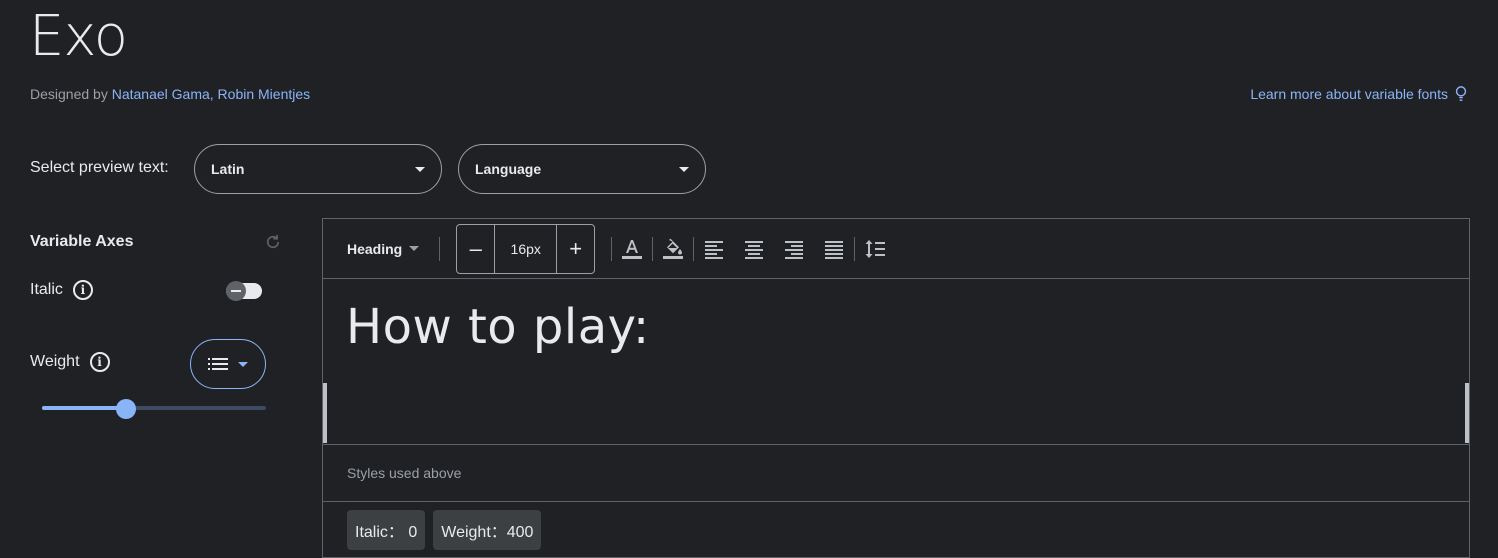 The image size is (1498, 558). Describe the element at coordinates (575, 249) in the screenshot. I see `increase-size-button: +` at that location.